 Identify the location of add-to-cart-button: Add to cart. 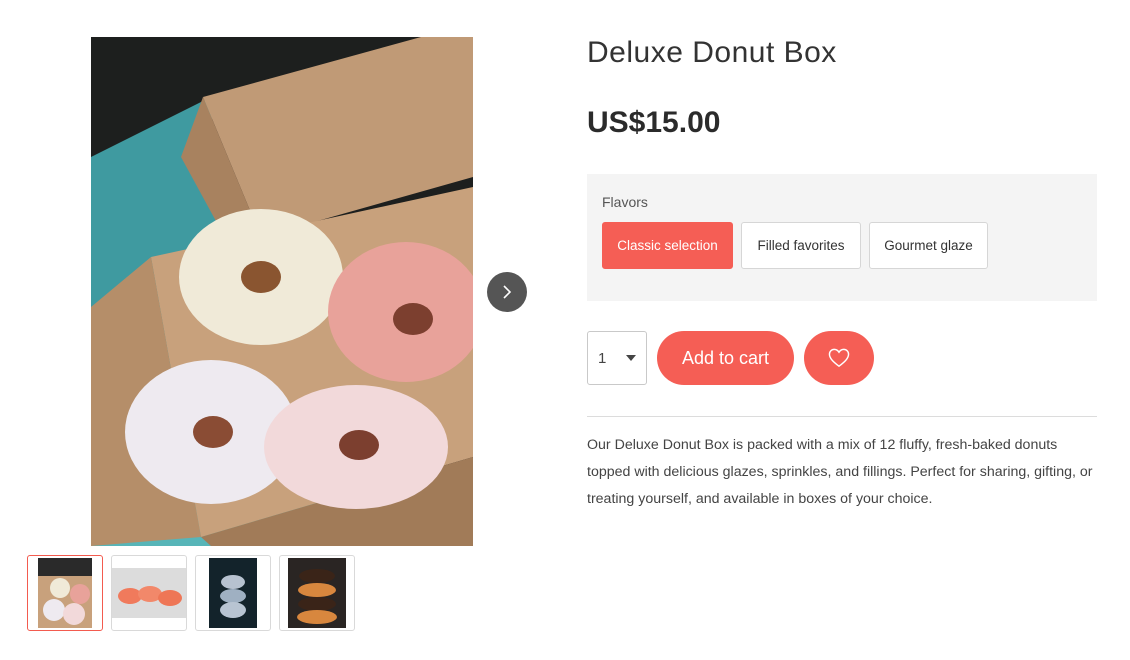
(725, 358).